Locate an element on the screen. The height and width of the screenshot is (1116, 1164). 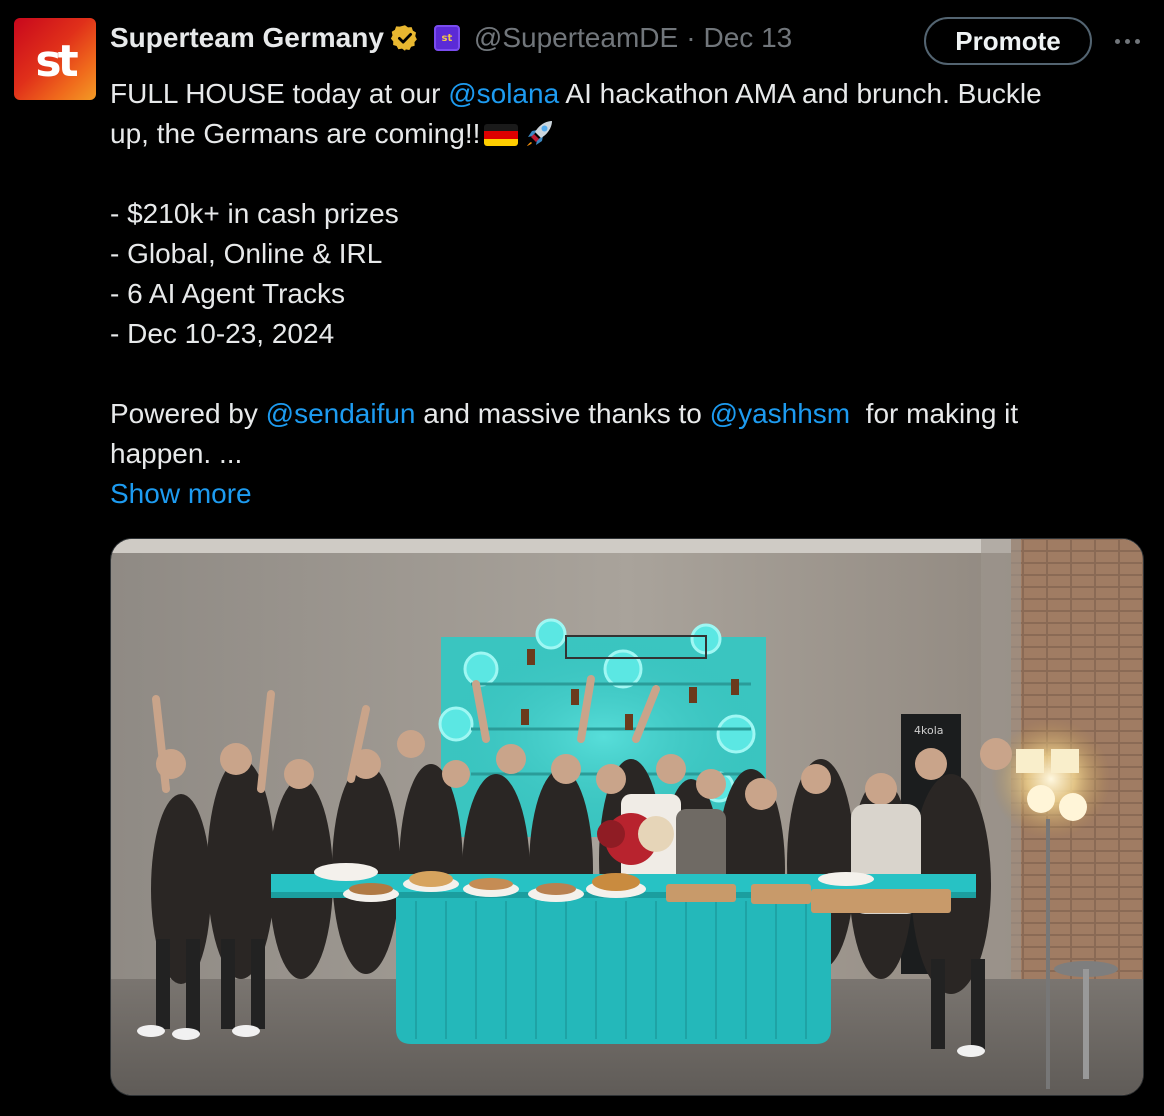
bullet-2: - Global, Online & IRL is located at coordinates (246, 253).